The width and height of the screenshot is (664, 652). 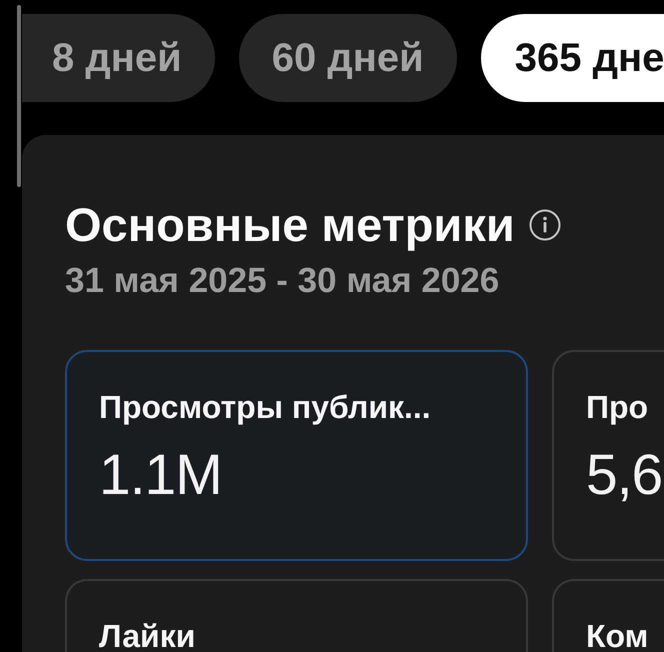 I want to click on metric-label: Лайки, so click(x=147, y=634).